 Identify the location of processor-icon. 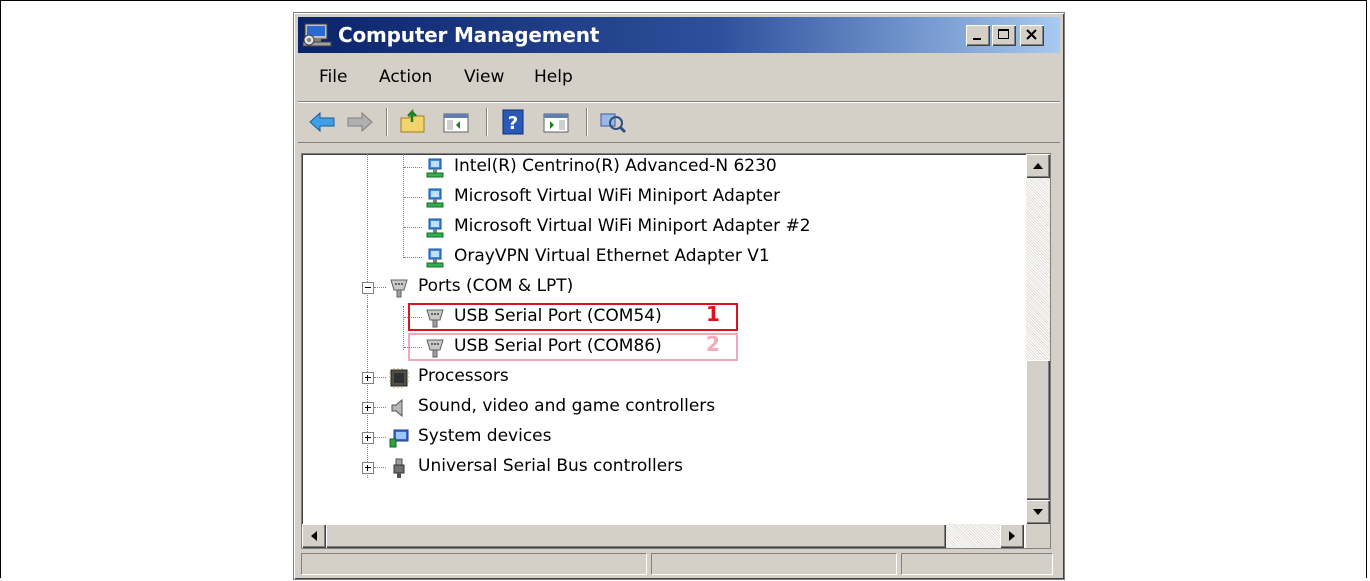
(399, 378).